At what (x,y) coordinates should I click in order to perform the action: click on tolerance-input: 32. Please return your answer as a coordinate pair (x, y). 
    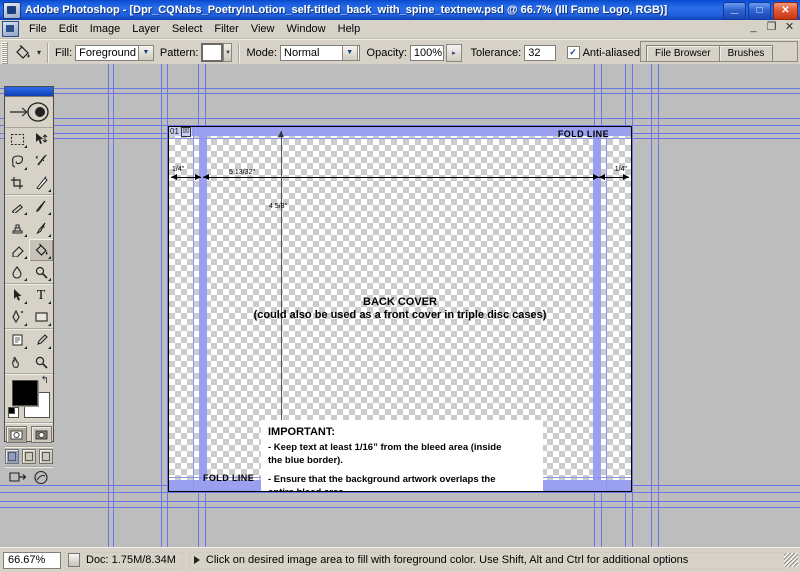
    Looking at the image, I should click on (540, 52).